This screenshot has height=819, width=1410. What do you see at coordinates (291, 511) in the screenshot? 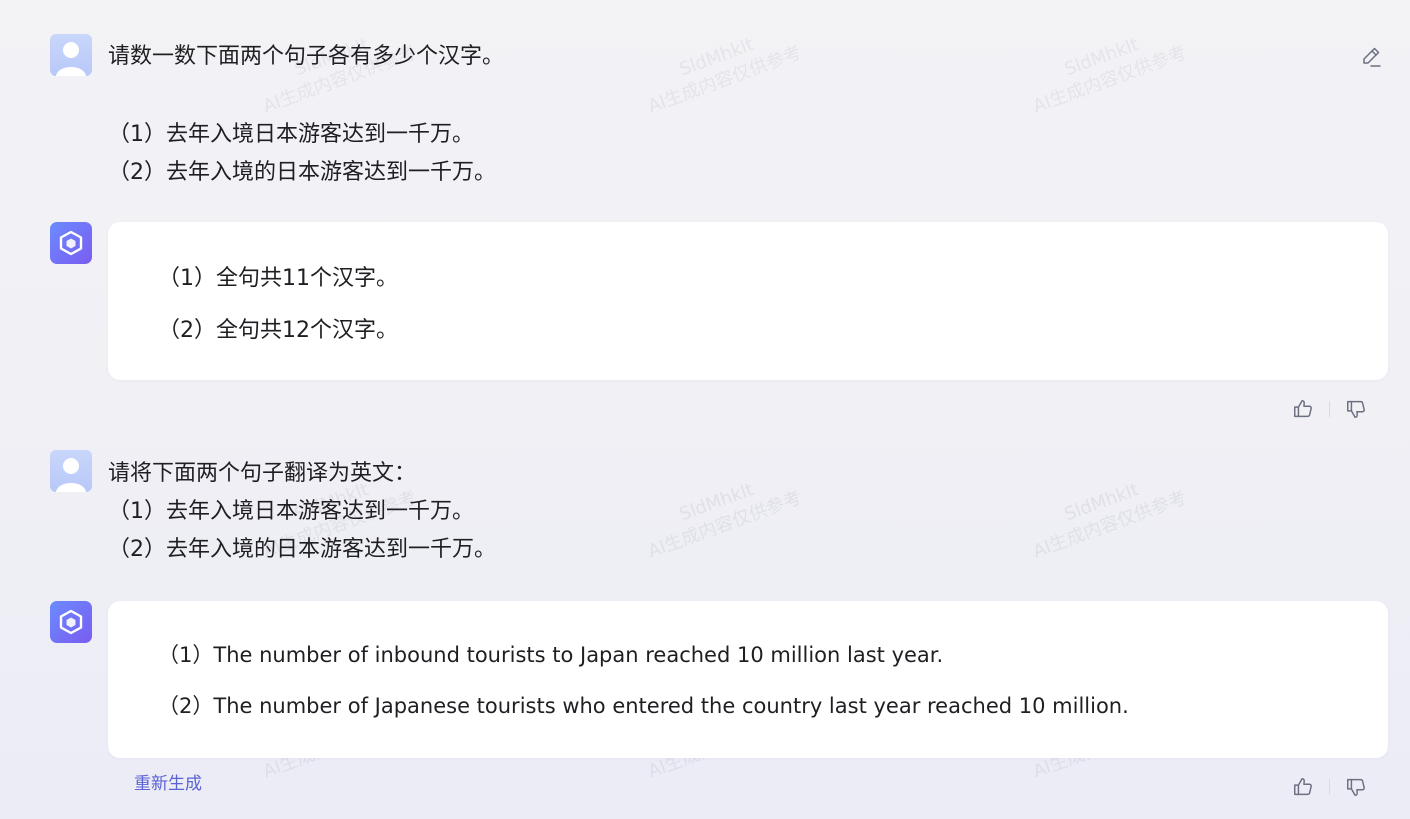
I see `user-message-2-line-1: （1）去年入境日本游客达到一千万。` at bounding box center [291, 511].